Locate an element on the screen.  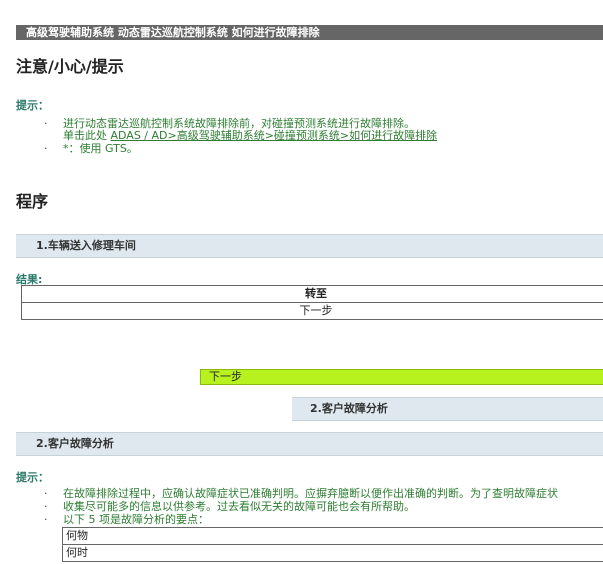
tip-text: 收集尽可能多的信息以供参考。过去看似无关的故障可能也会有所帮助。 is located at coordinates (239, 506).